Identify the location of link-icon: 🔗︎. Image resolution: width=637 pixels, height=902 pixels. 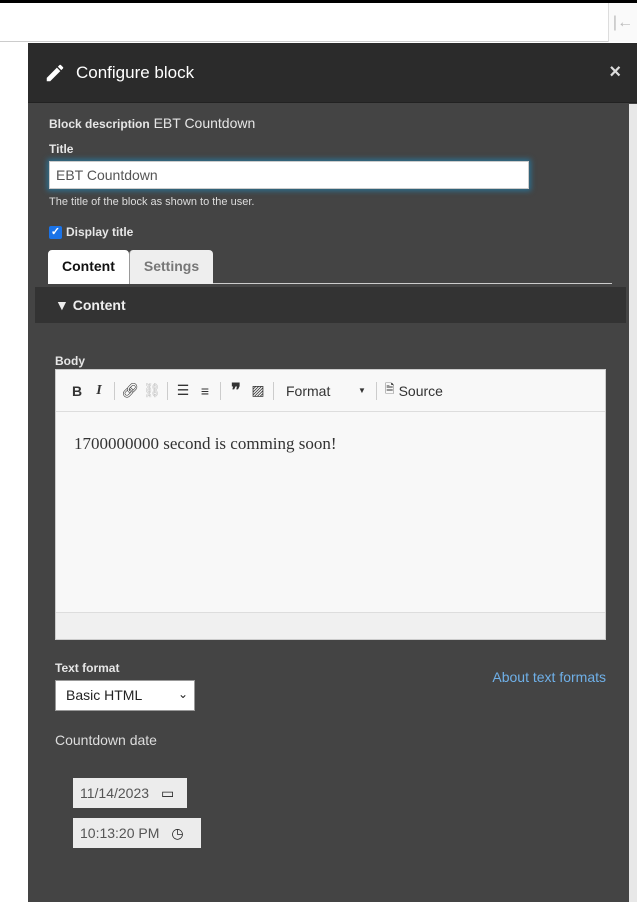
(130, 390).